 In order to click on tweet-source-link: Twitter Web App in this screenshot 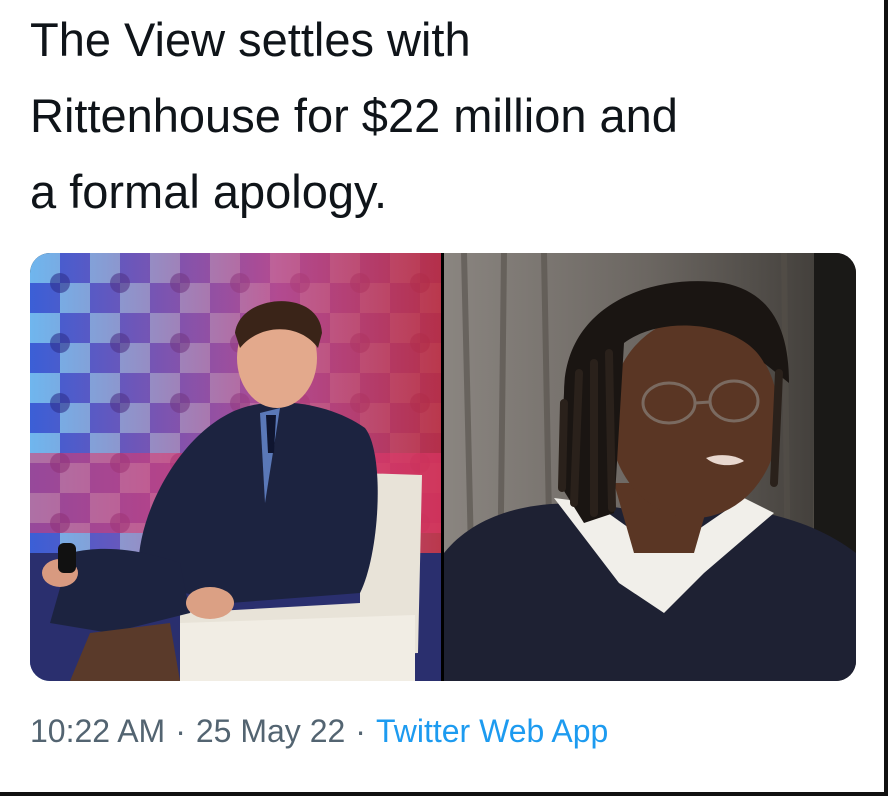, I will do `click(492, 731)`.